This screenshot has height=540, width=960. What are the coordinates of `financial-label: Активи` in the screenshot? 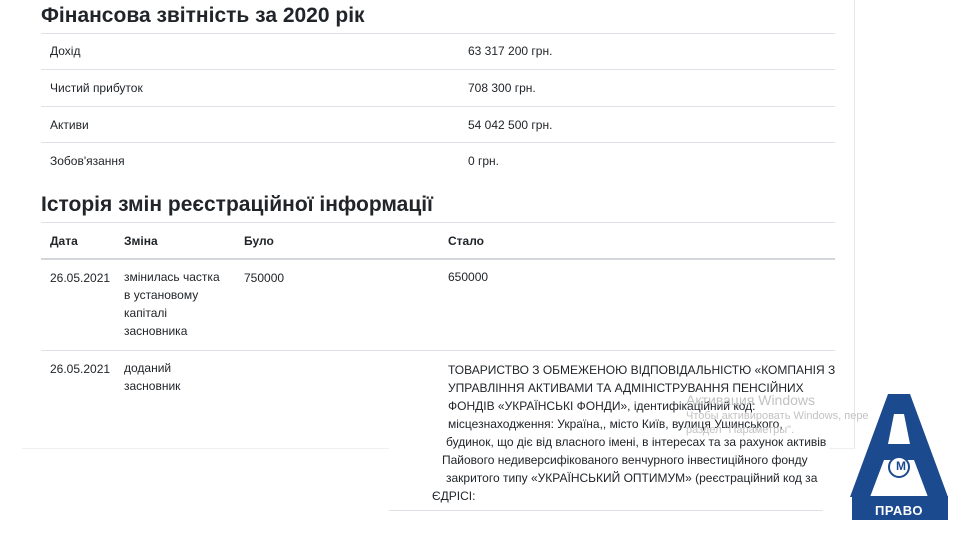 It's located at (69, 125).